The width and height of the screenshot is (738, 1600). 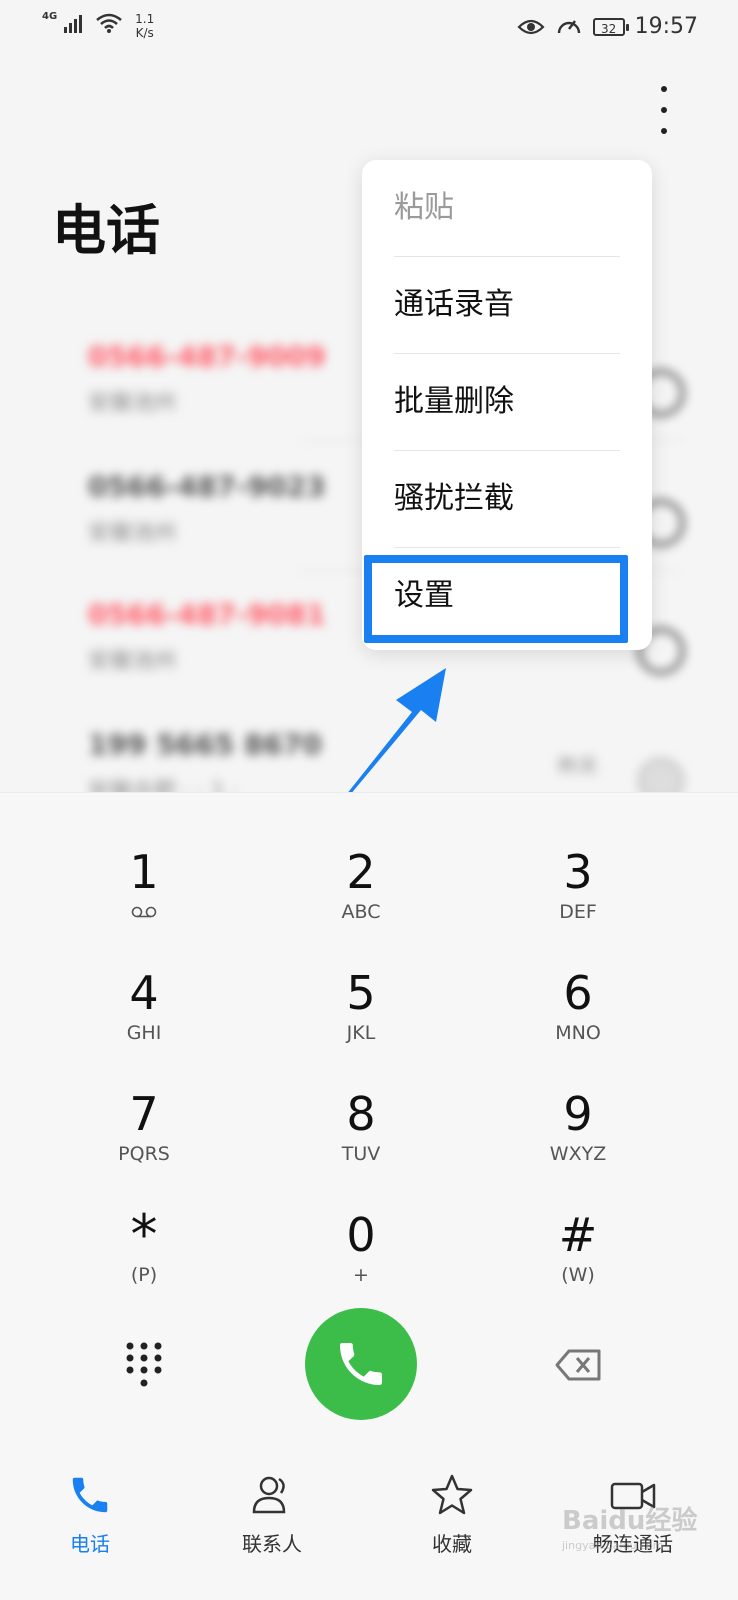 What do you see at coordinates (578, 1114) in the screenshot?
I see `dial-digit: 9` at bounding box center [578, 1114].